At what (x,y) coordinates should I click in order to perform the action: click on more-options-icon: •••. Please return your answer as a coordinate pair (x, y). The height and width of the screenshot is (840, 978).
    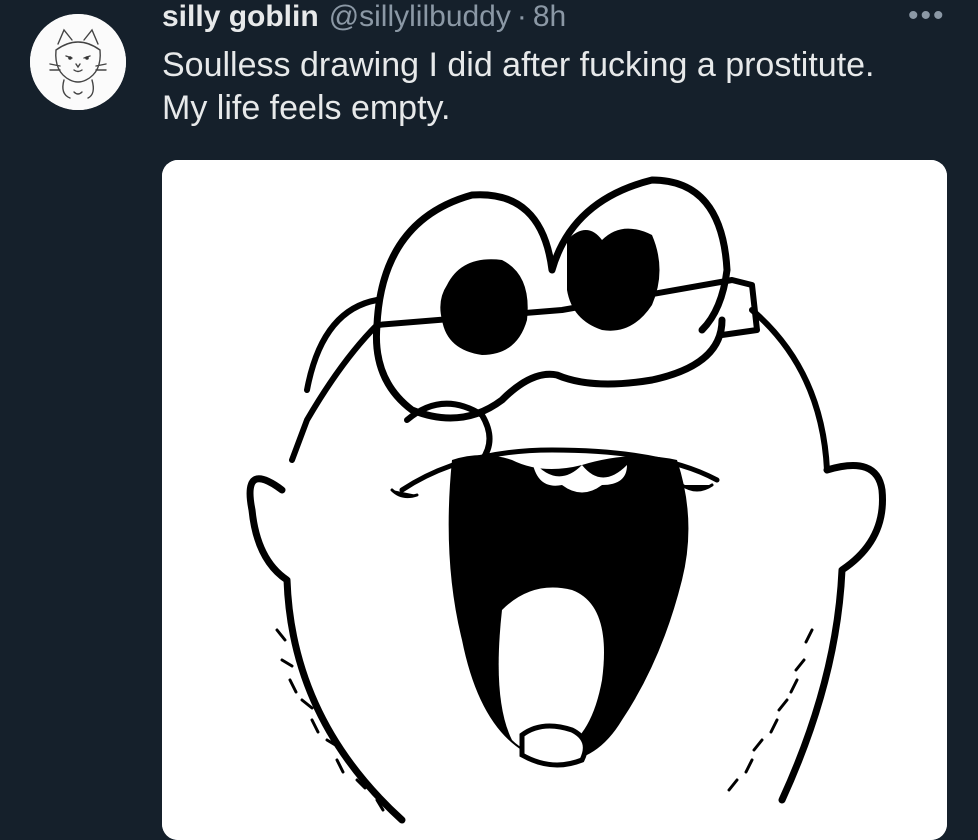
    Looking at the image, I should click on (928, 16).